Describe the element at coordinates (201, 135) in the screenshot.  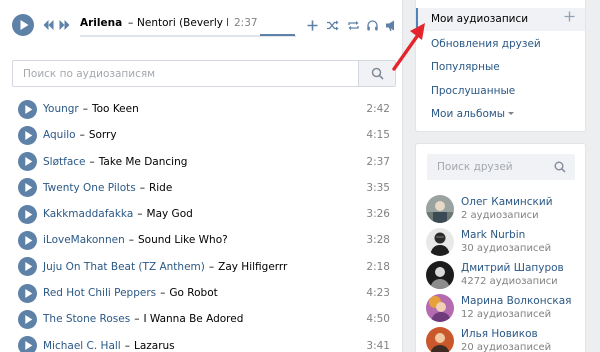
I see `track-row: Aquilo – Sorry 4:15` at that location.